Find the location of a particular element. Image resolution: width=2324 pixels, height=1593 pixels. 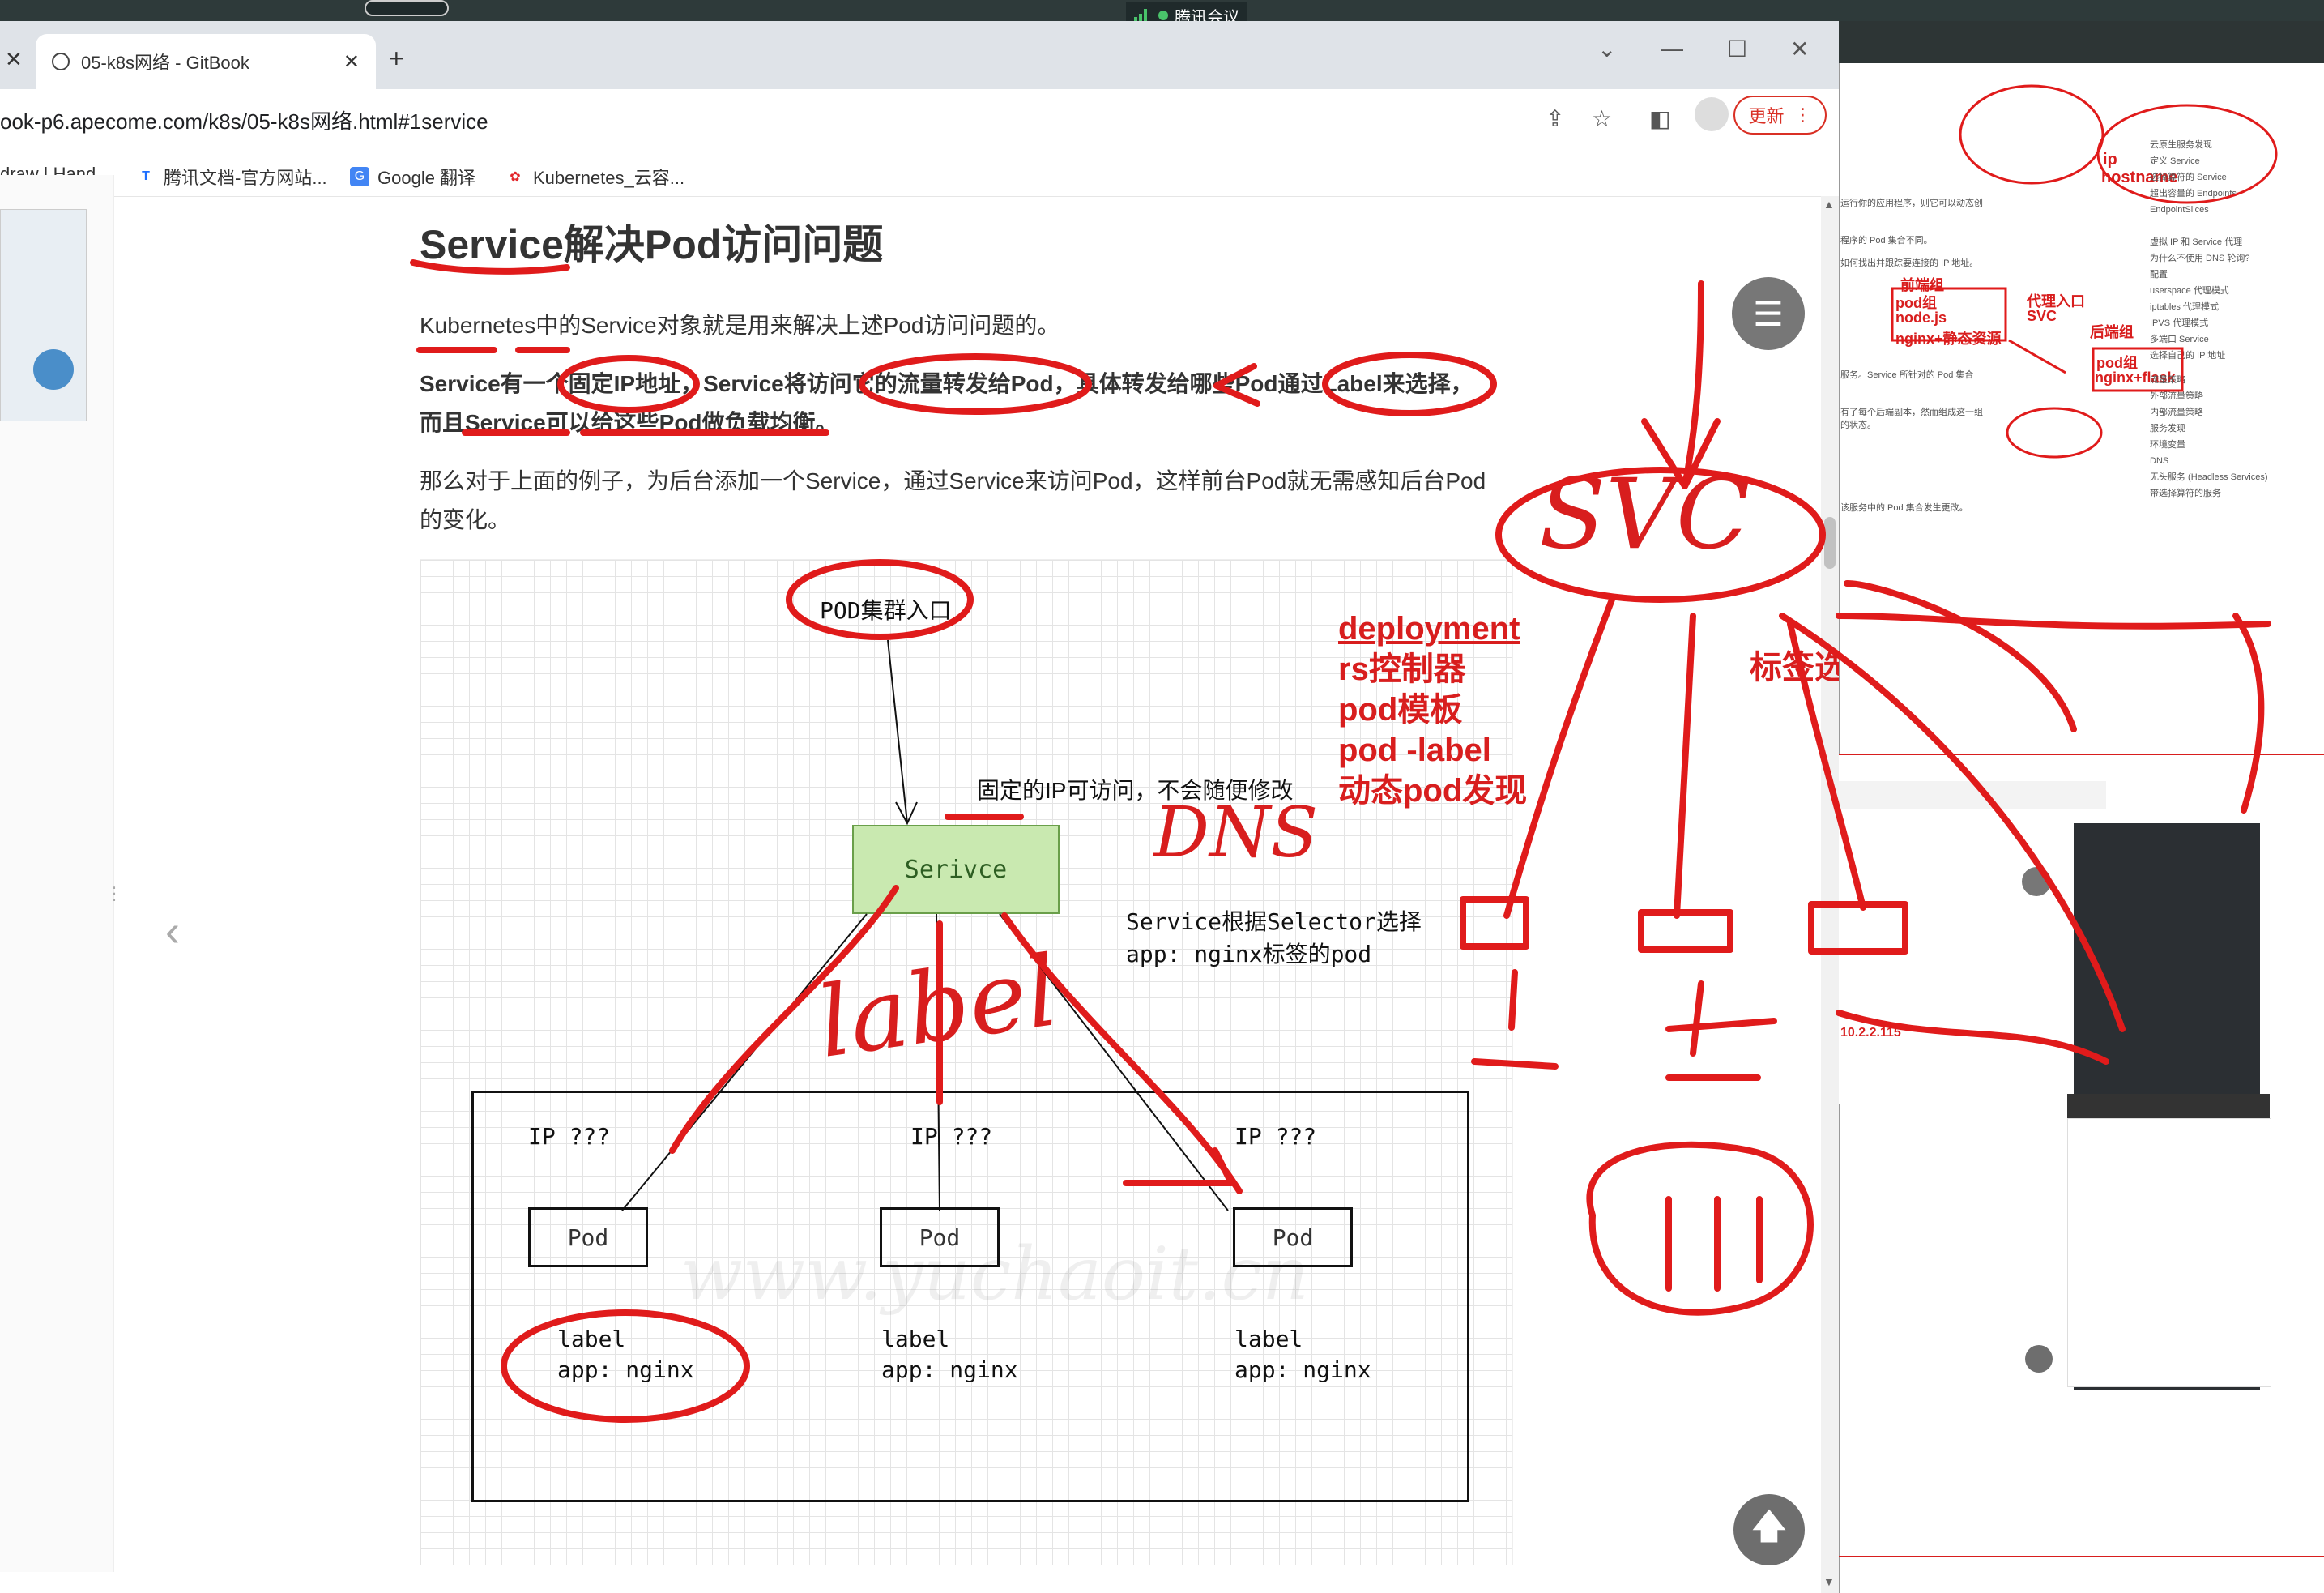

maximize-icon: ☐ is located at coordinates (1737, 49).